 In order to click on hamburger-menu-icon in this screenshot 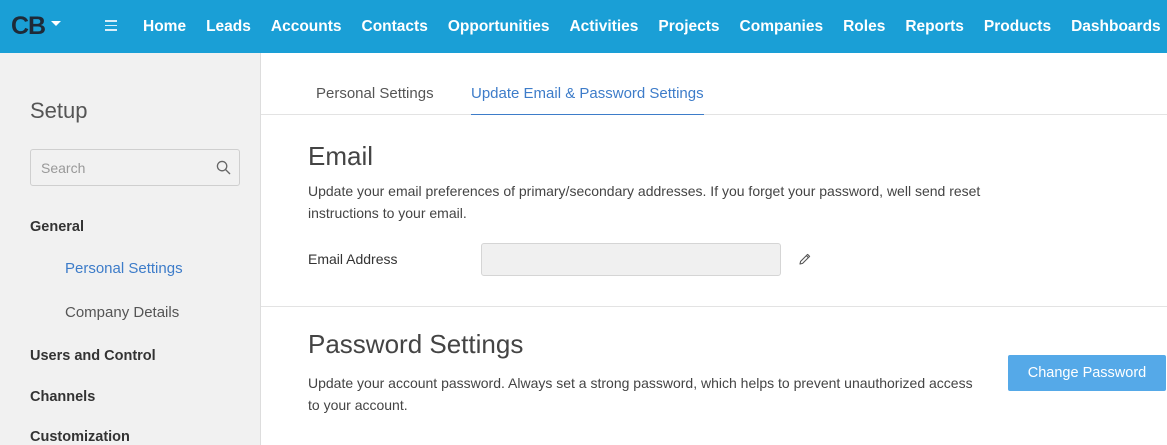, I will do `click(111, 25)`.